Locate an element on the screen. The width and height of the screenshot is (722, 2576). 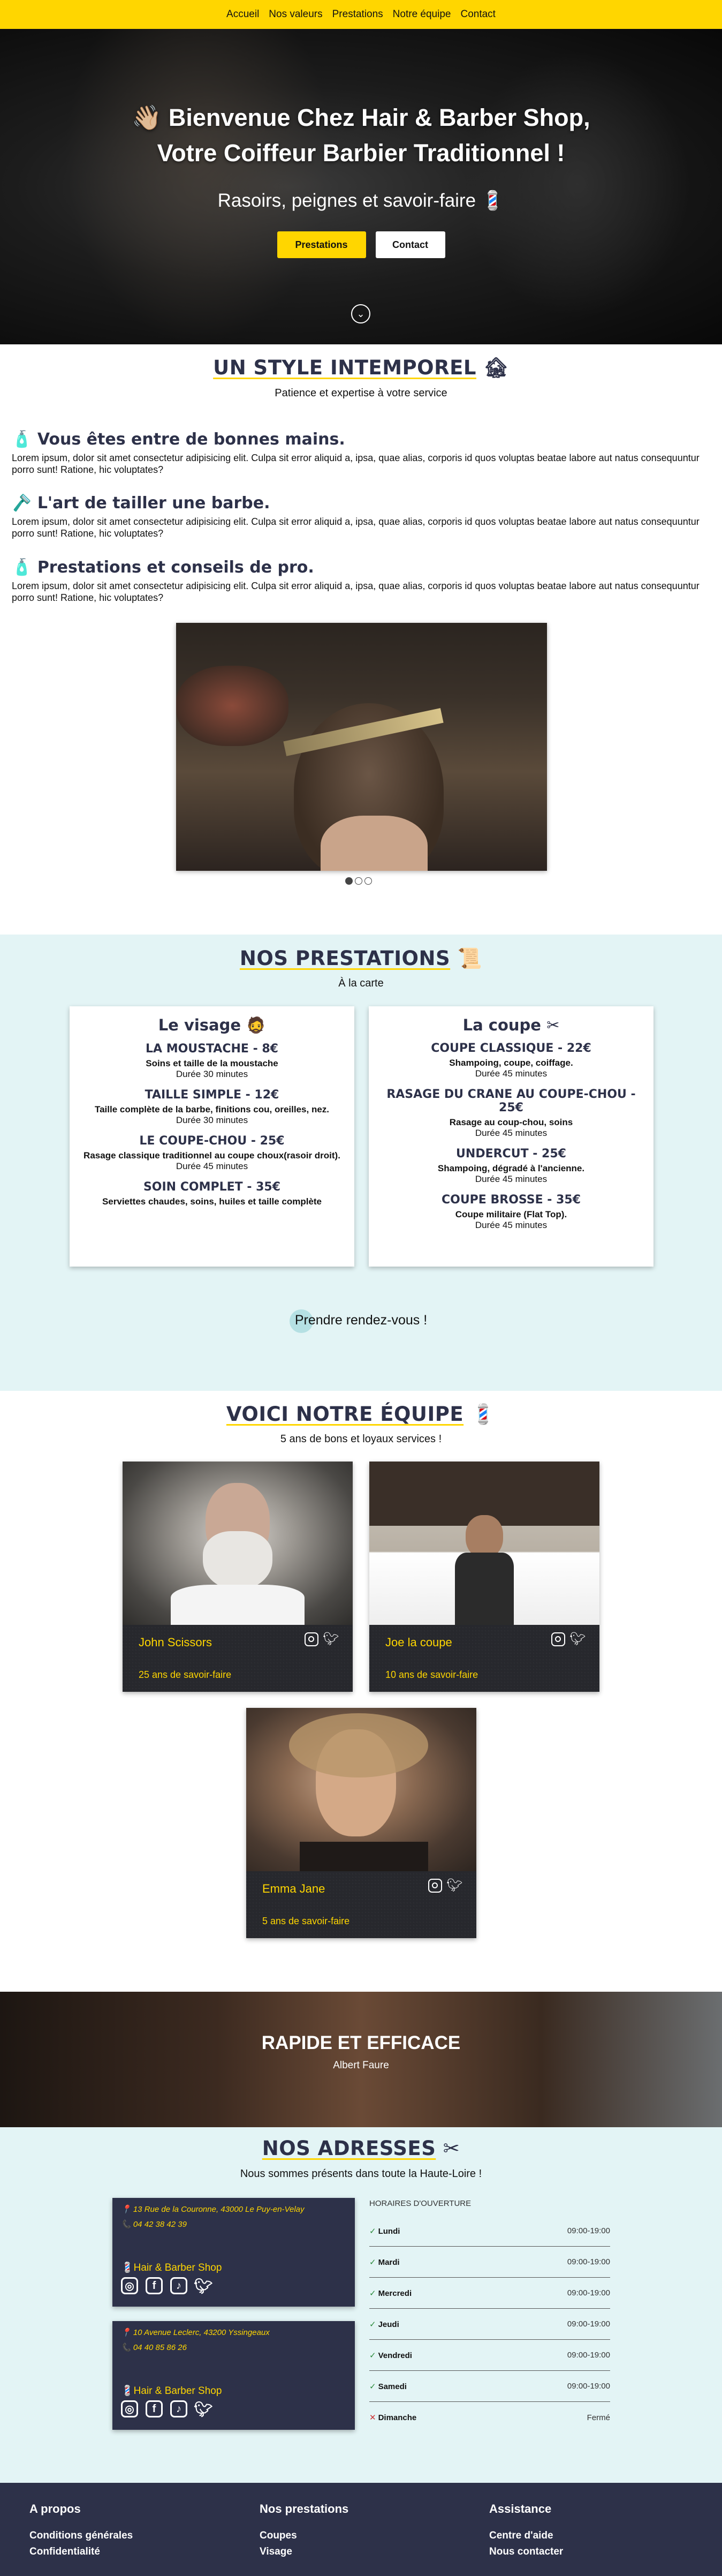
prestations-button: Prestations is located at coordinates (321, 244).